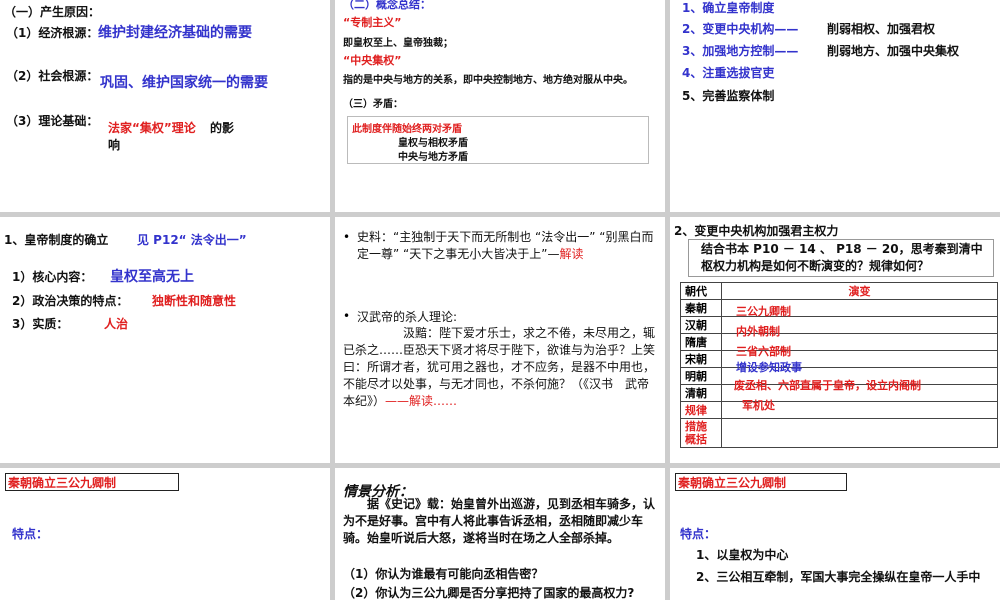  What do you see at coordinates (56, 240) in the screenshot?
I see `slide-title: 1、皇帝制度的确立` at bounding box center [56, 240].